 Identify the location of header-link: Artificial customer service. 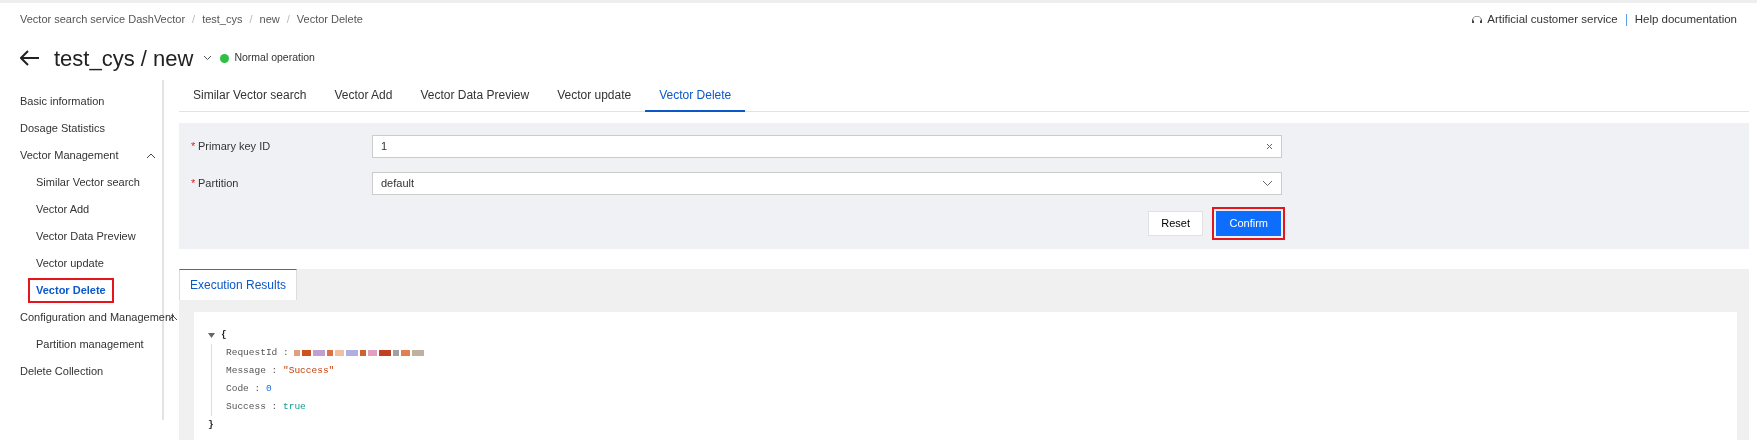
(1552, 19).